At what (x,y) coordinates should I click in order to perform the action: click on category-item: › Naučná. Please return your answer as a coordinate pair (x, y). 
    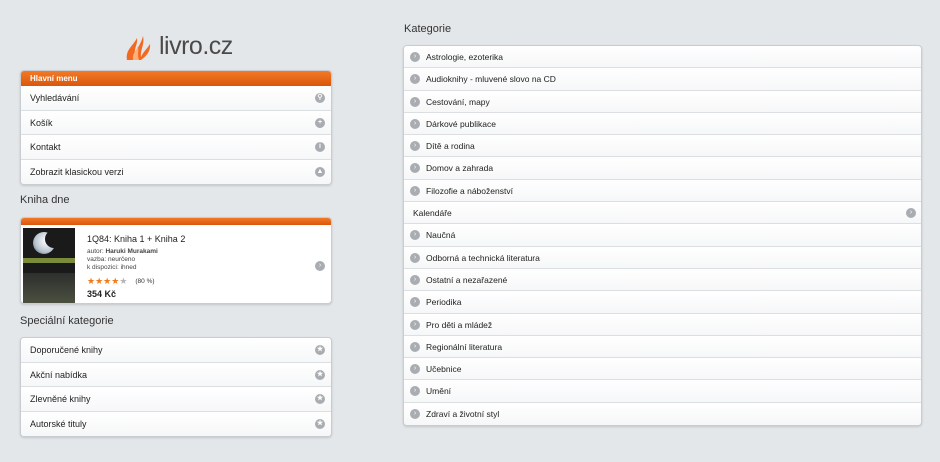
    Looking at the image, I should click on (662, 235).